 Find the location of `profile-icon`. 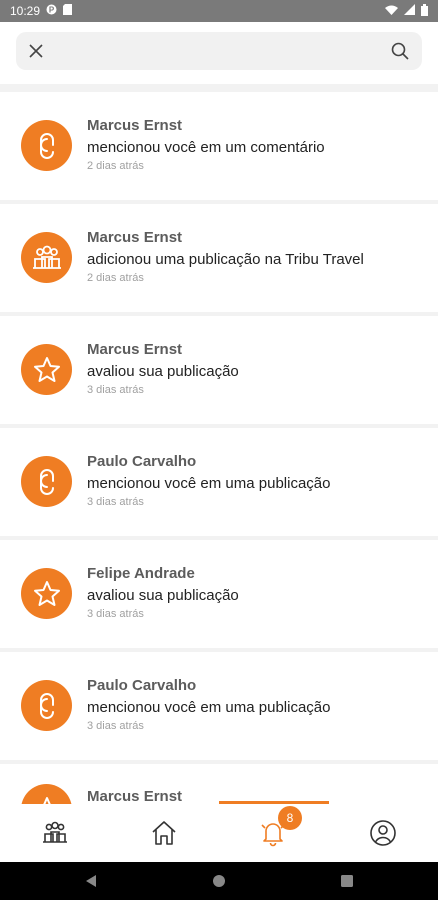

profile-icon is located at coordinates (383, 833).